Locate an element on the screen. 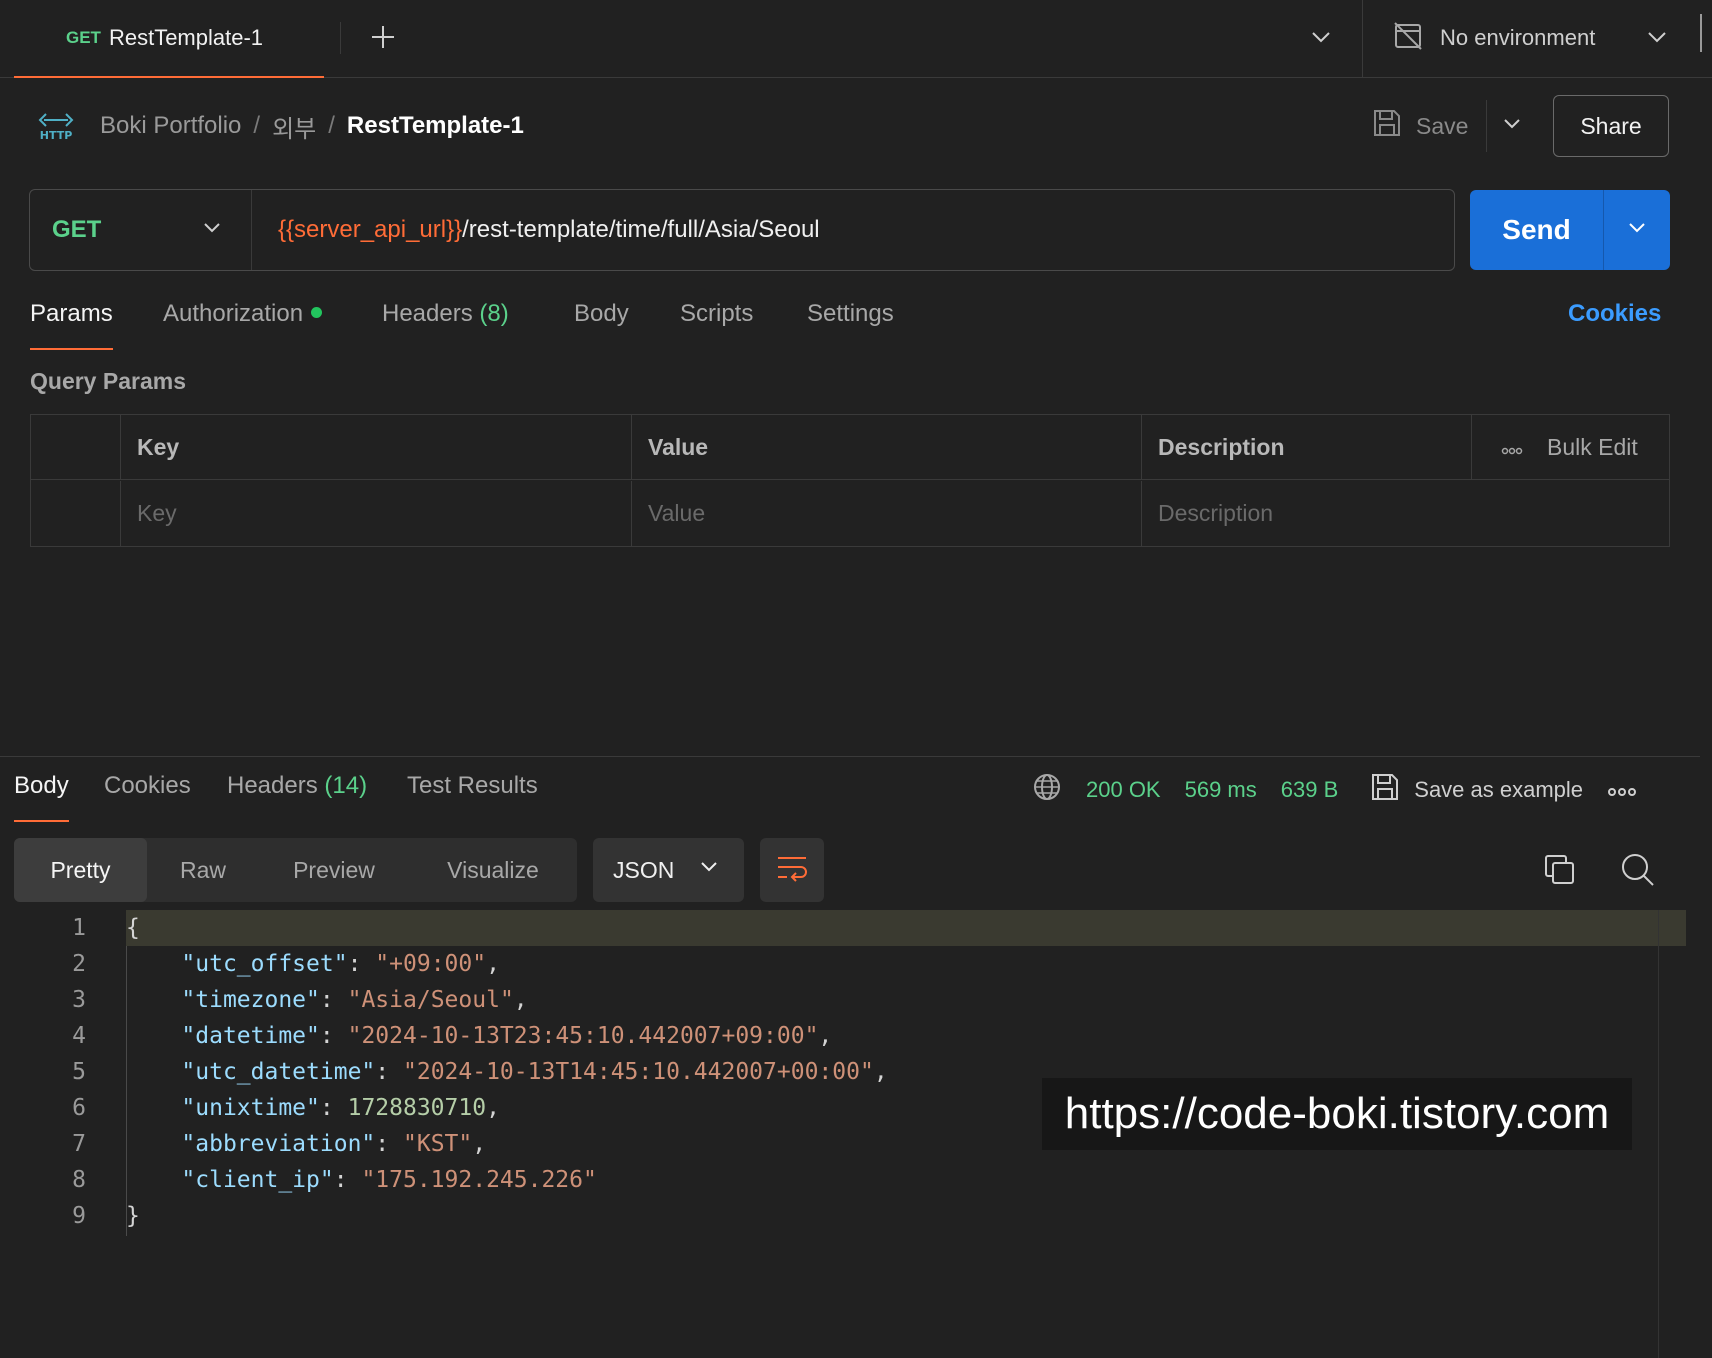 This screenshot has width=1712, height=1358. json-key: client_ip is located at coordinates (257, 1180).